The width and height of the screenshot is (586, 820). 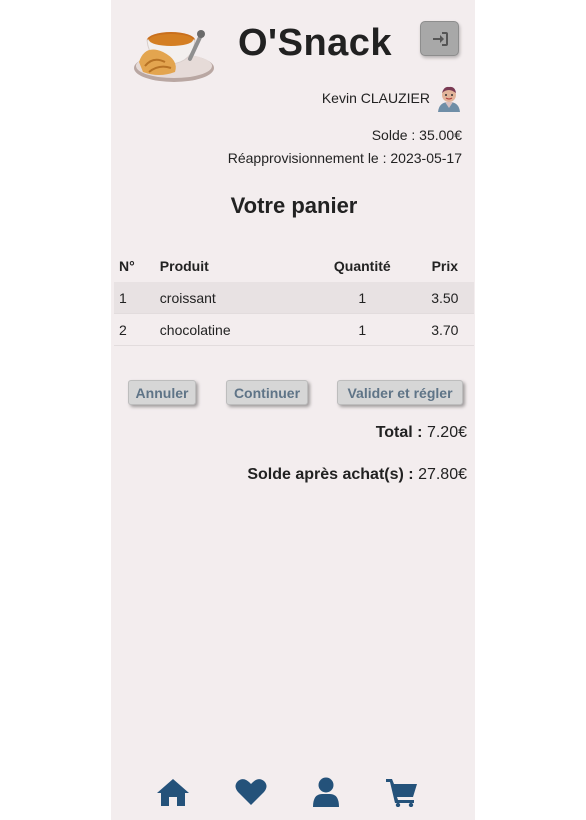 I want to click on row-product: croissant, so click(x=231, y=298).